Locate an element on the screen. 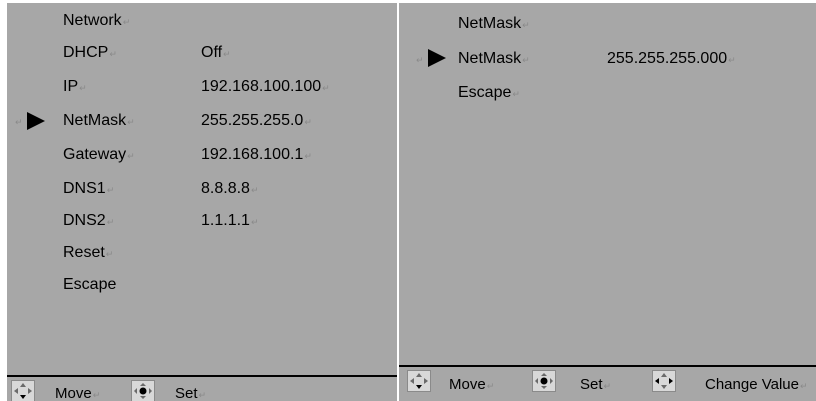 This screenshot has width=816, height=401. gateway-value: 192.168.100.1↵ is located at coordinates (256, 154).